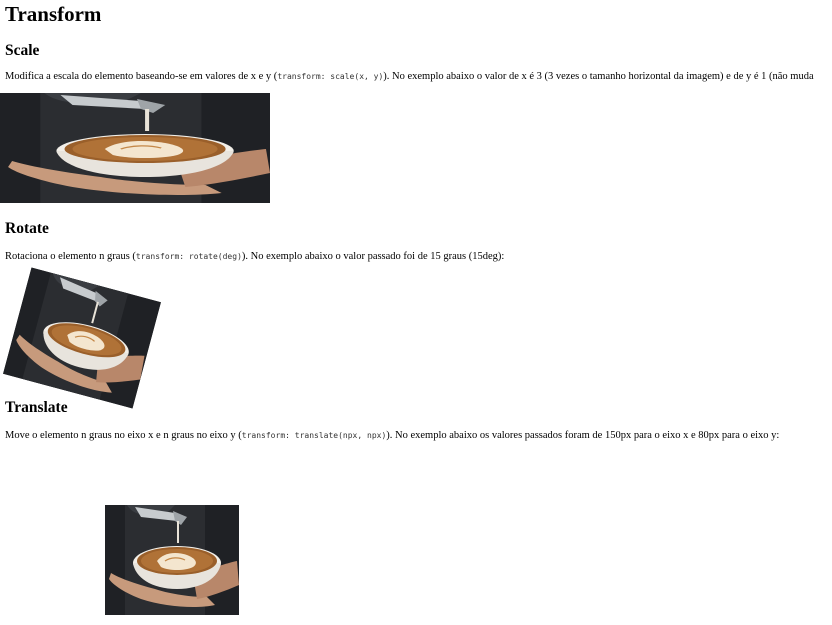  Describe the element at coordinates (53, 14) in the screenshot. I see `page-title: Transform` at that location.